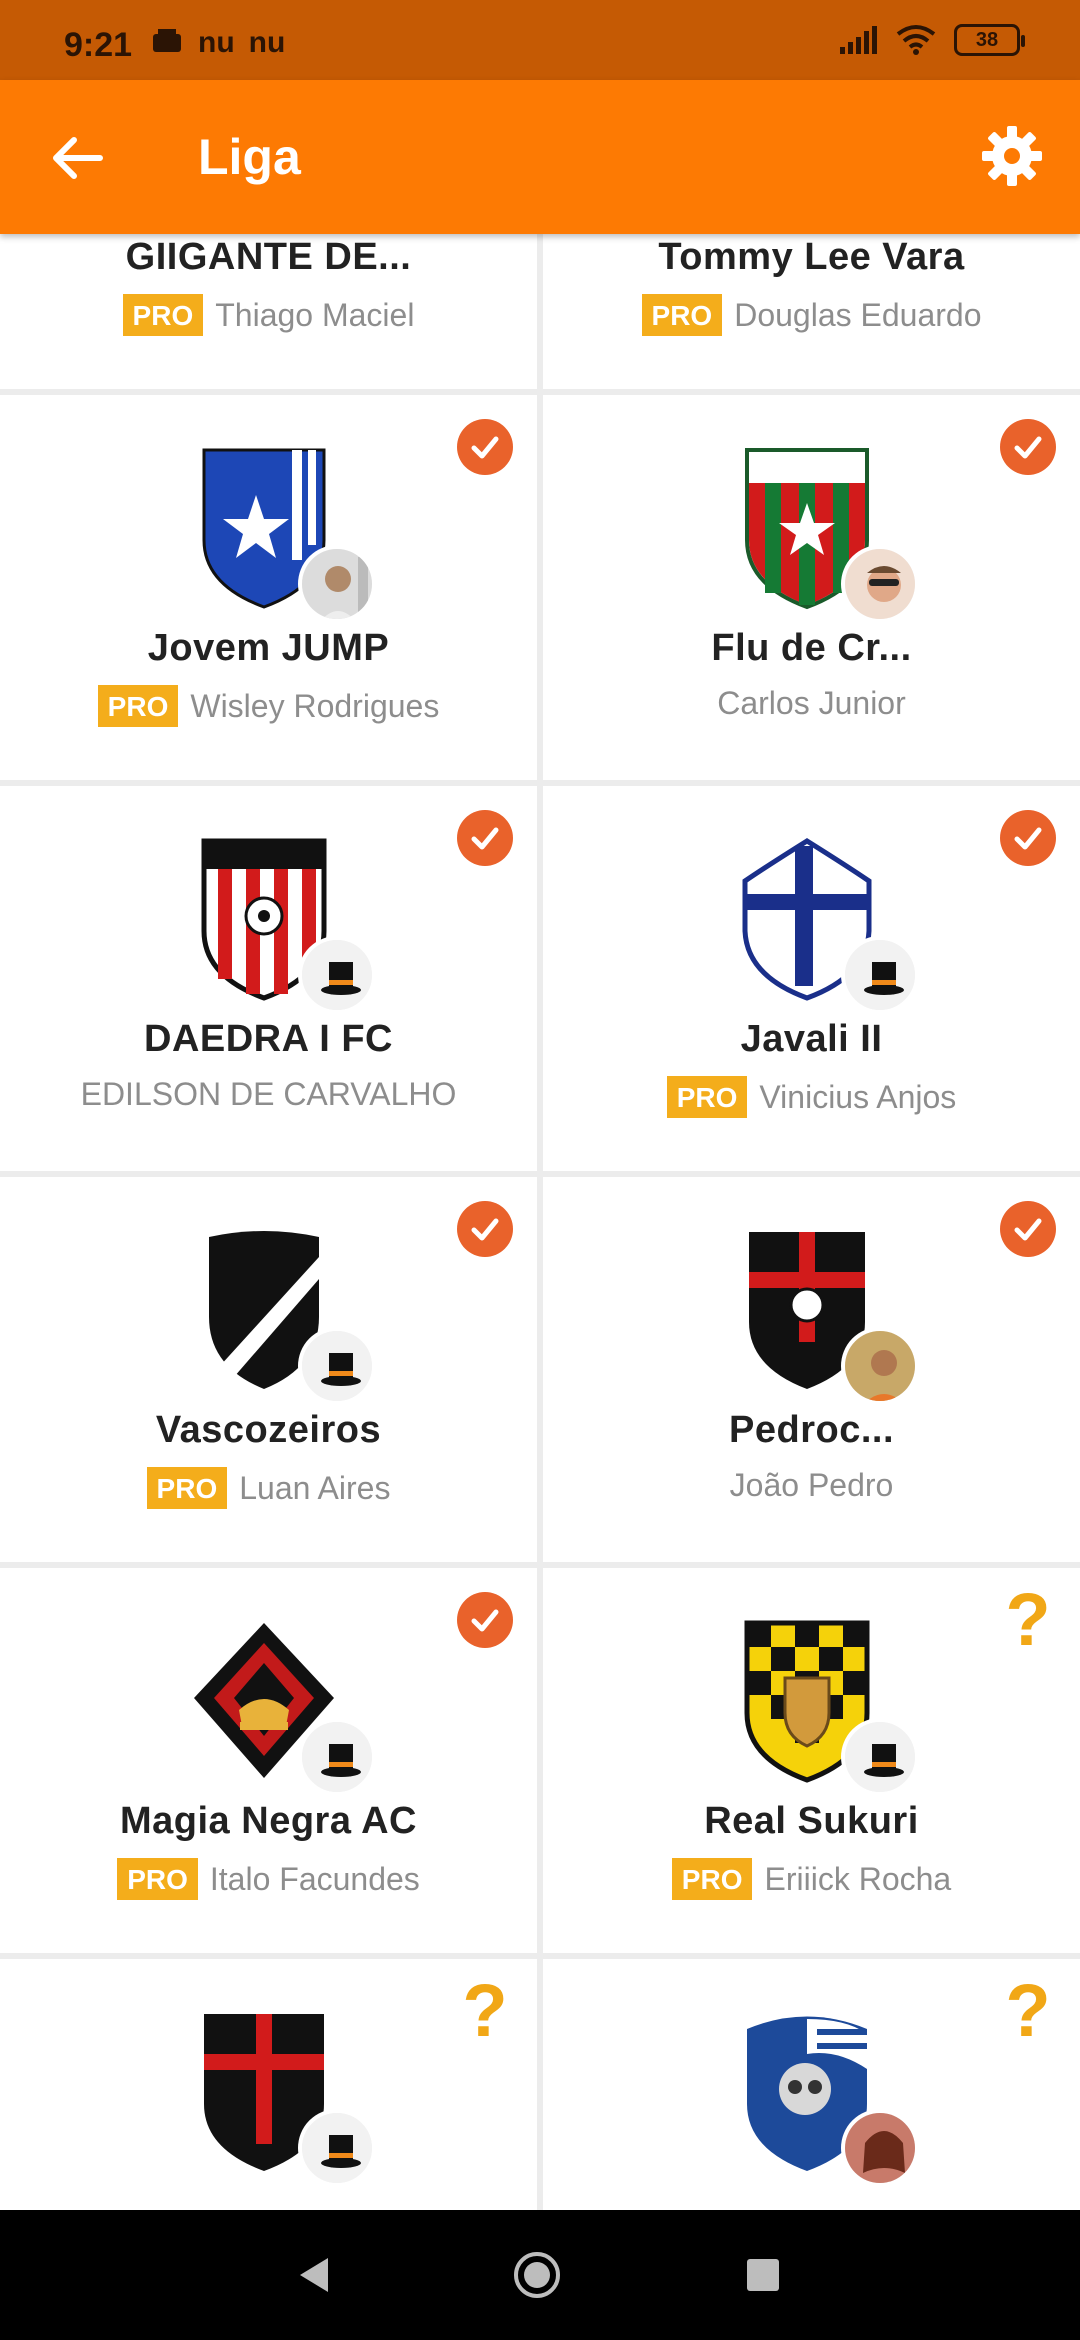 The width and height of the screenshot is (1080, 2340). What do you see at coordinates (268, 648) in the screenshot?
I see `team-name: Jovem JUMP` at bounding box center [268, 648].